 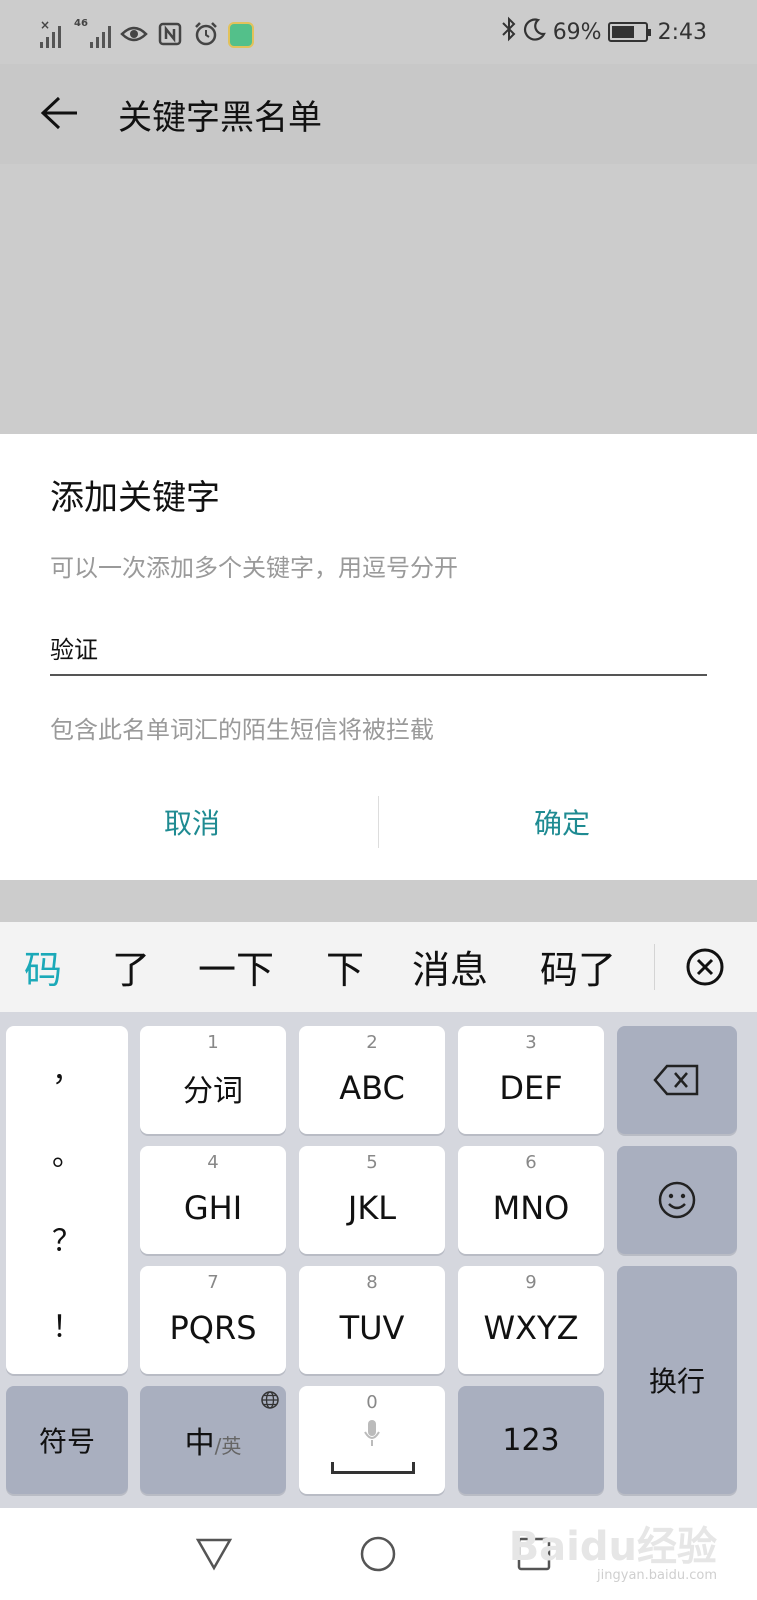 I want to click on key-number: 7, so click(x=213, y=1282).